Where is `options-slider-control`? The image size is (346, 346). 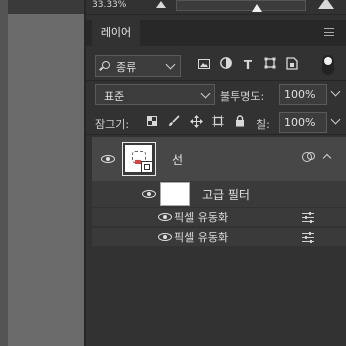 options-slider-control is located at coordinates (247, 6).